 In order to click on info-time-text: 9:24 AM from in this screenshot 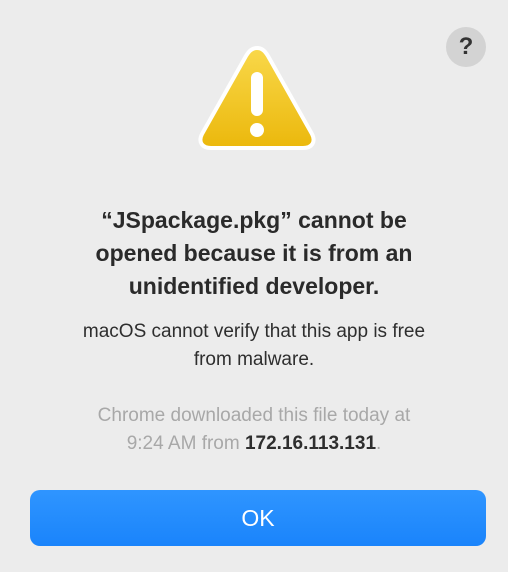, I will do `click(185, 443)`.